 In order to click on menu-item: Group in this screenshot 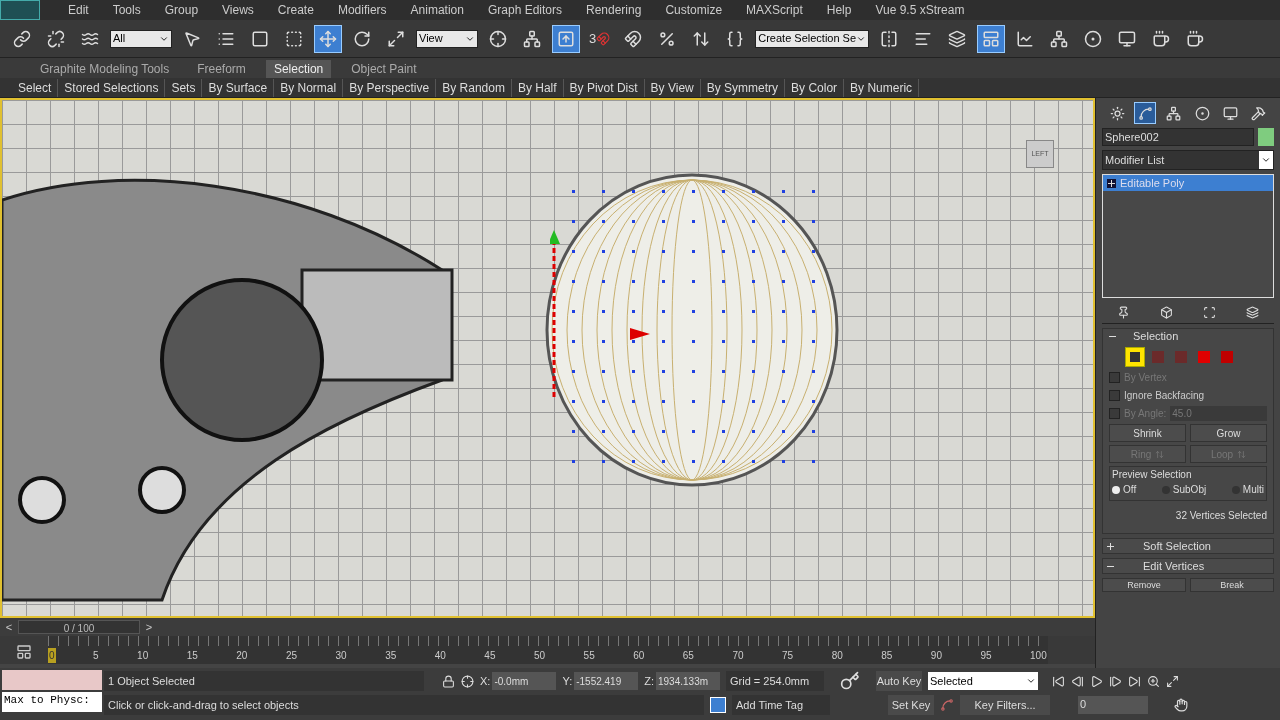, I will do `click(181, 10)`.